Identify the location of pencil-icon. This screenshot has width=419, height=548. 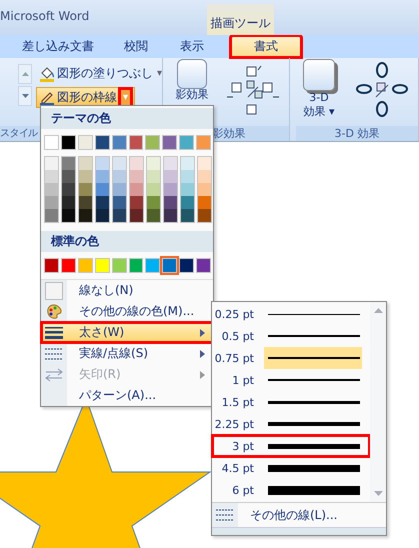
(47, 98).